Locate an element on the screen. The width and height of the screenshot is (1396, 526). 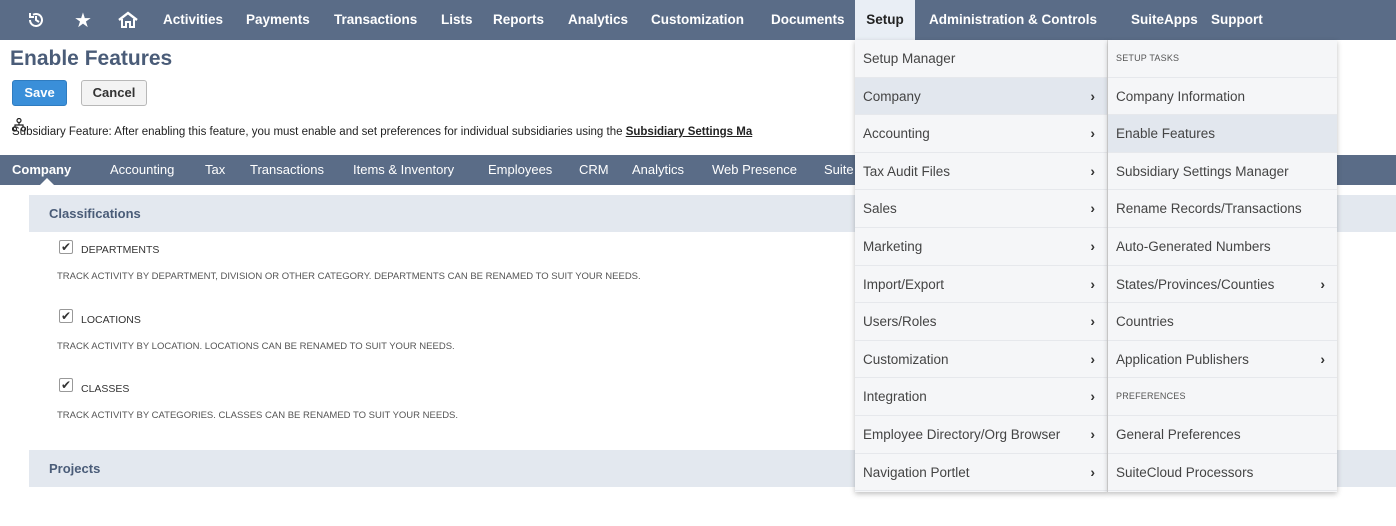
menu-tax-audit-files: Tax Audit Files › is located at coordinates (981, 172).